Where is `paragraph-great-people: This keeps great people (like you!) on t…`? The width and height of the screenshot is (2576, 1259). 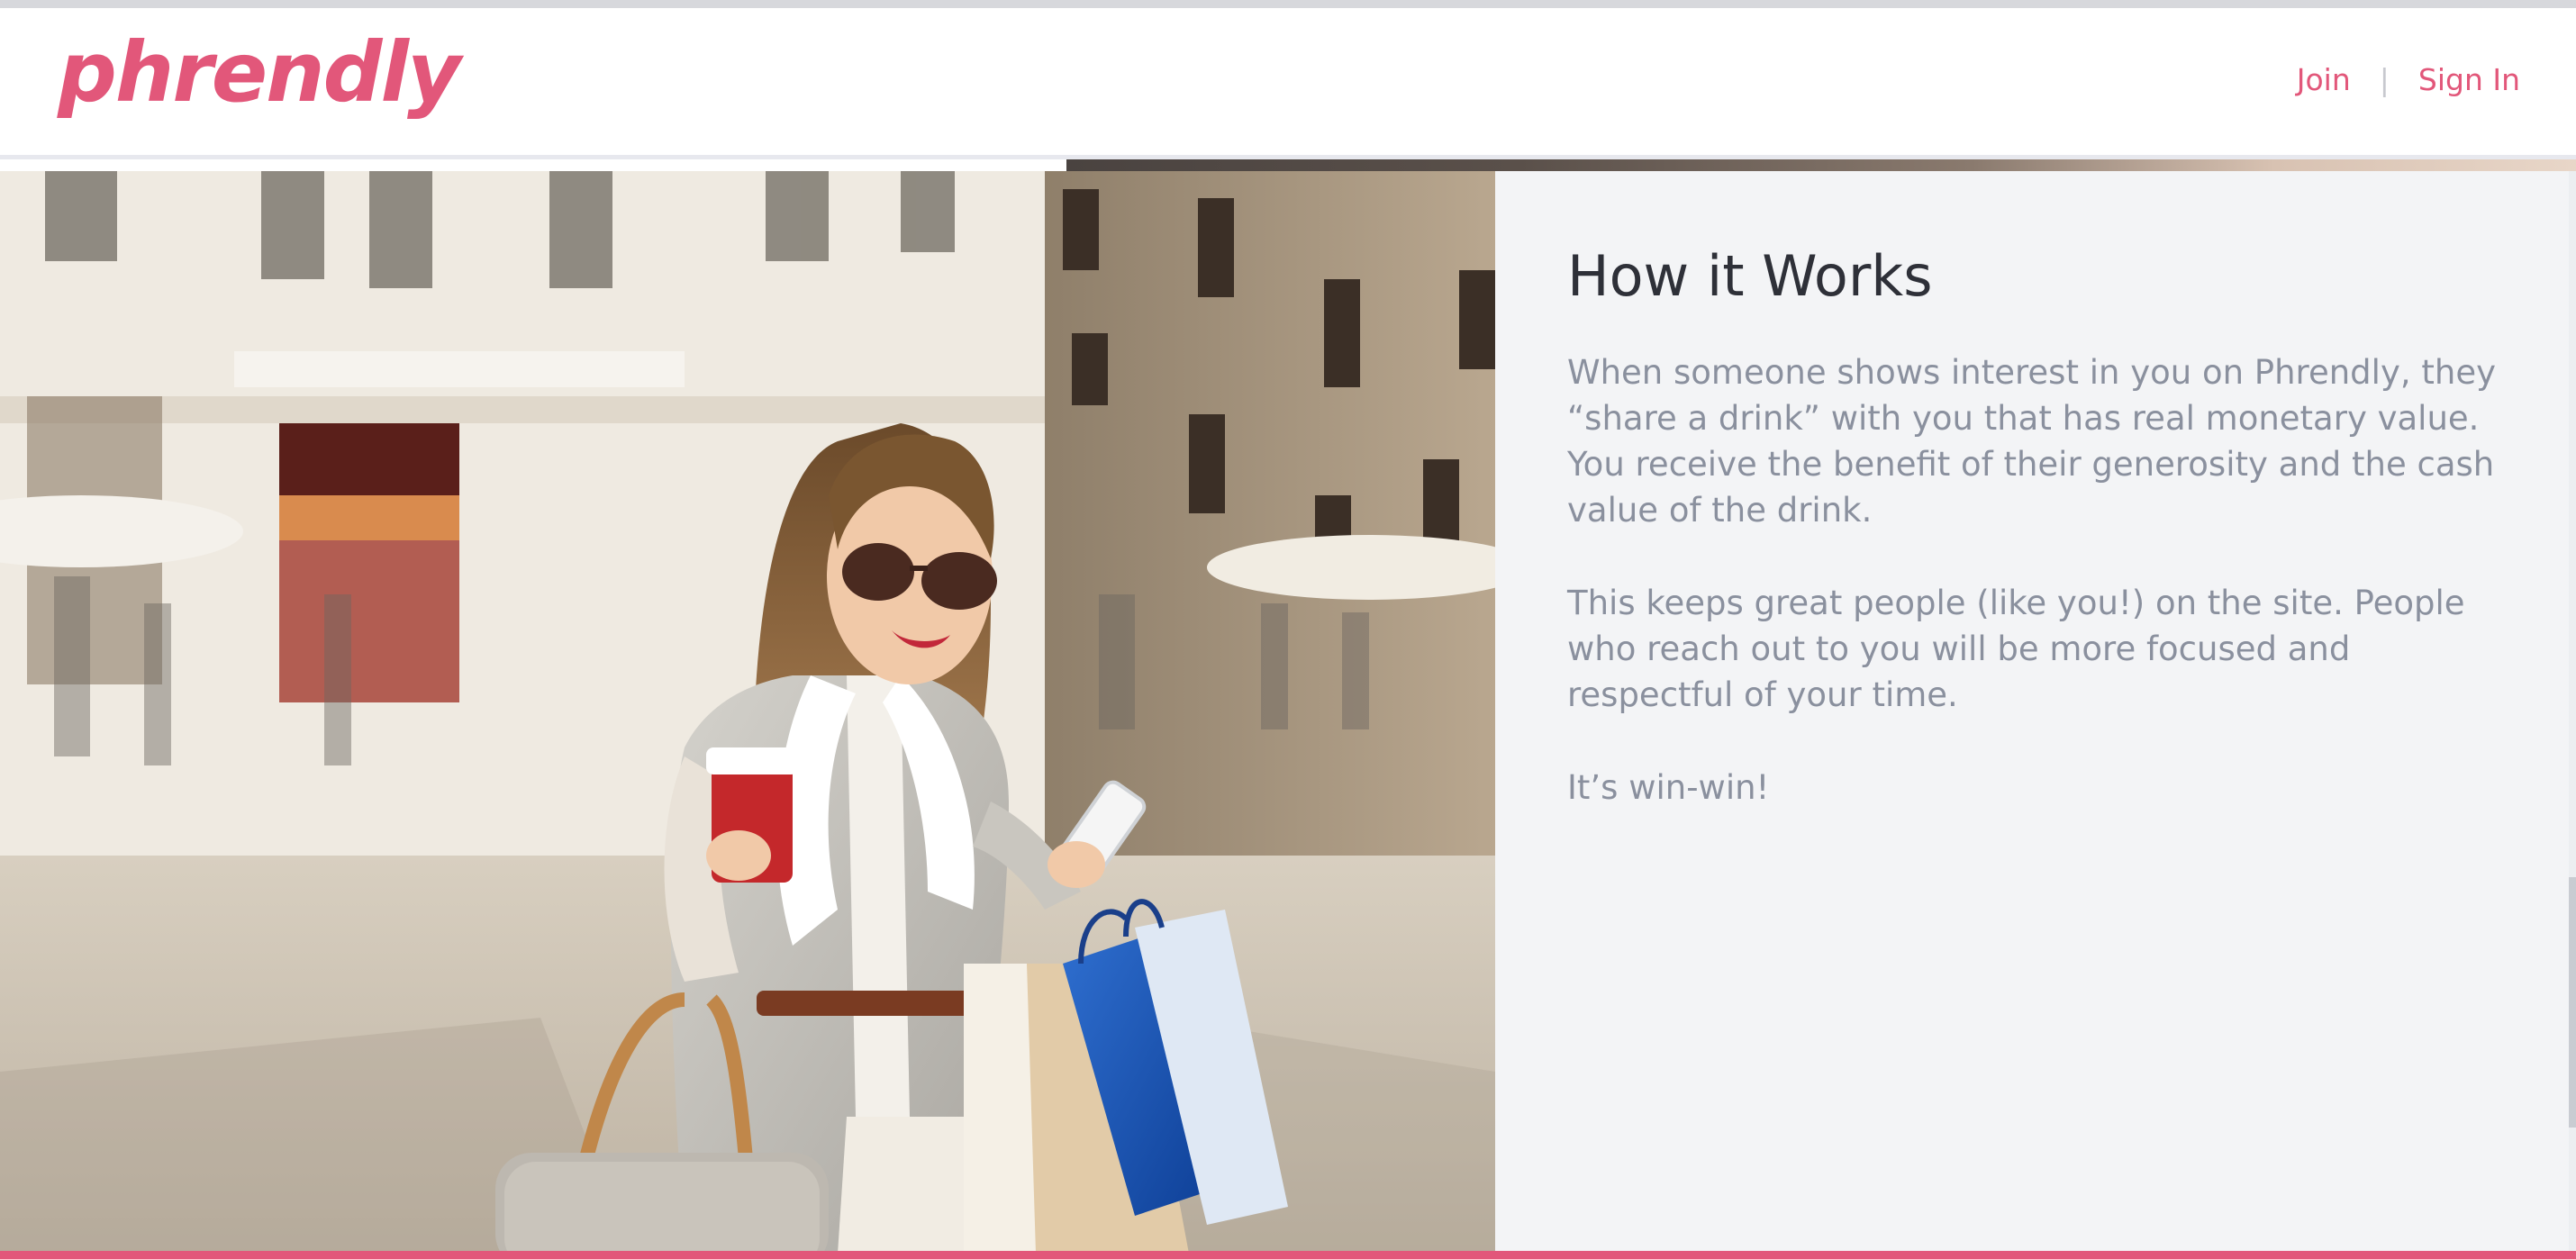 paragraph-great-people: This keeps great people (like you!) on t… is located at coordinates (2016, 649).